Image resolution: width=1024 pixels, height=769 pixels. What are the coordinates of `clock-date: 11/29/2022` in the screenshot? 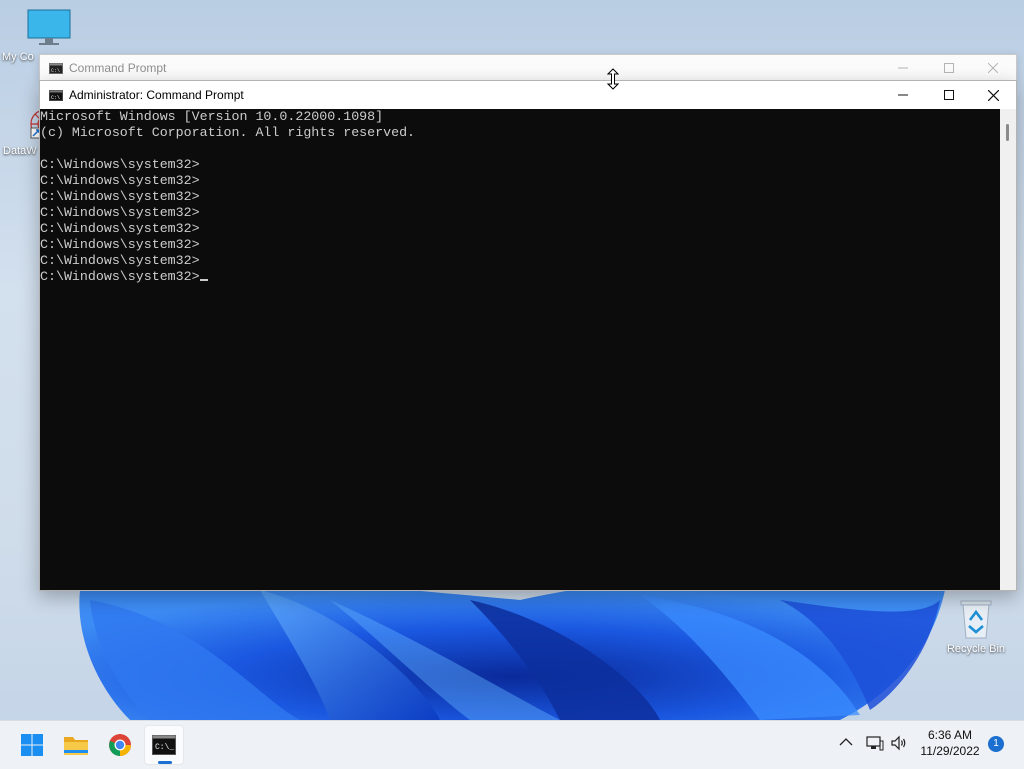 It's located at (950, 751).